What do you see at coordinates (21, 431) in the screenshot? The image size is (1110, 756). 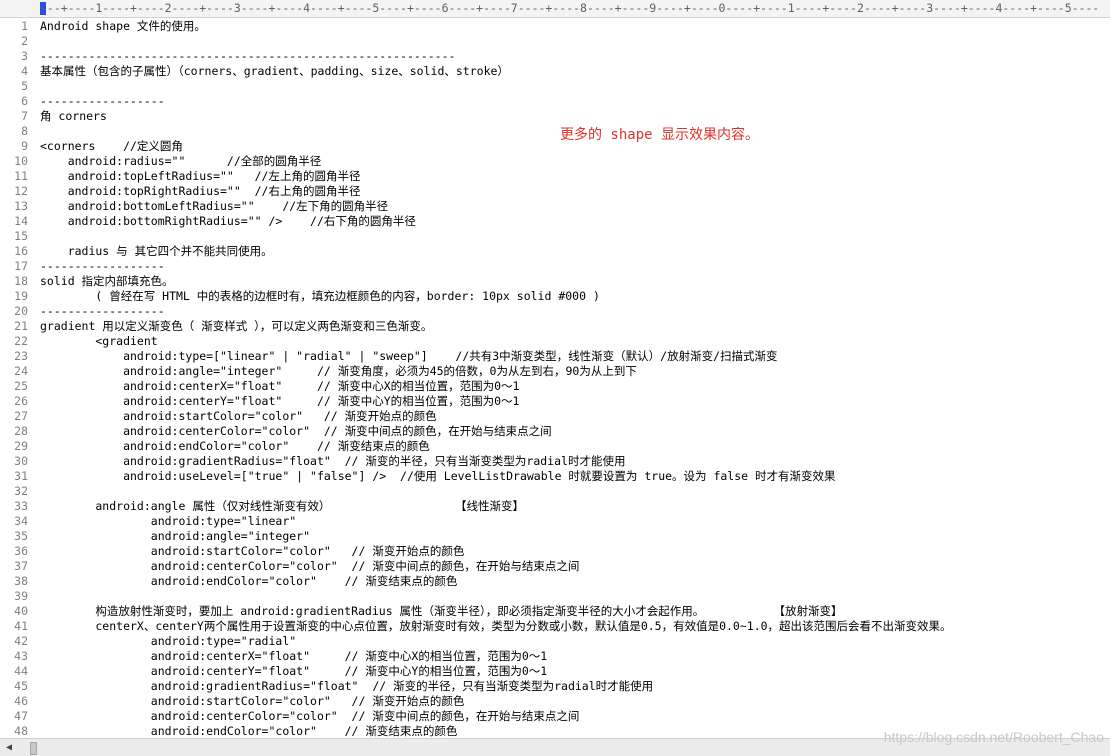 I see `line-number: 28` at bounding box center [21, 431].